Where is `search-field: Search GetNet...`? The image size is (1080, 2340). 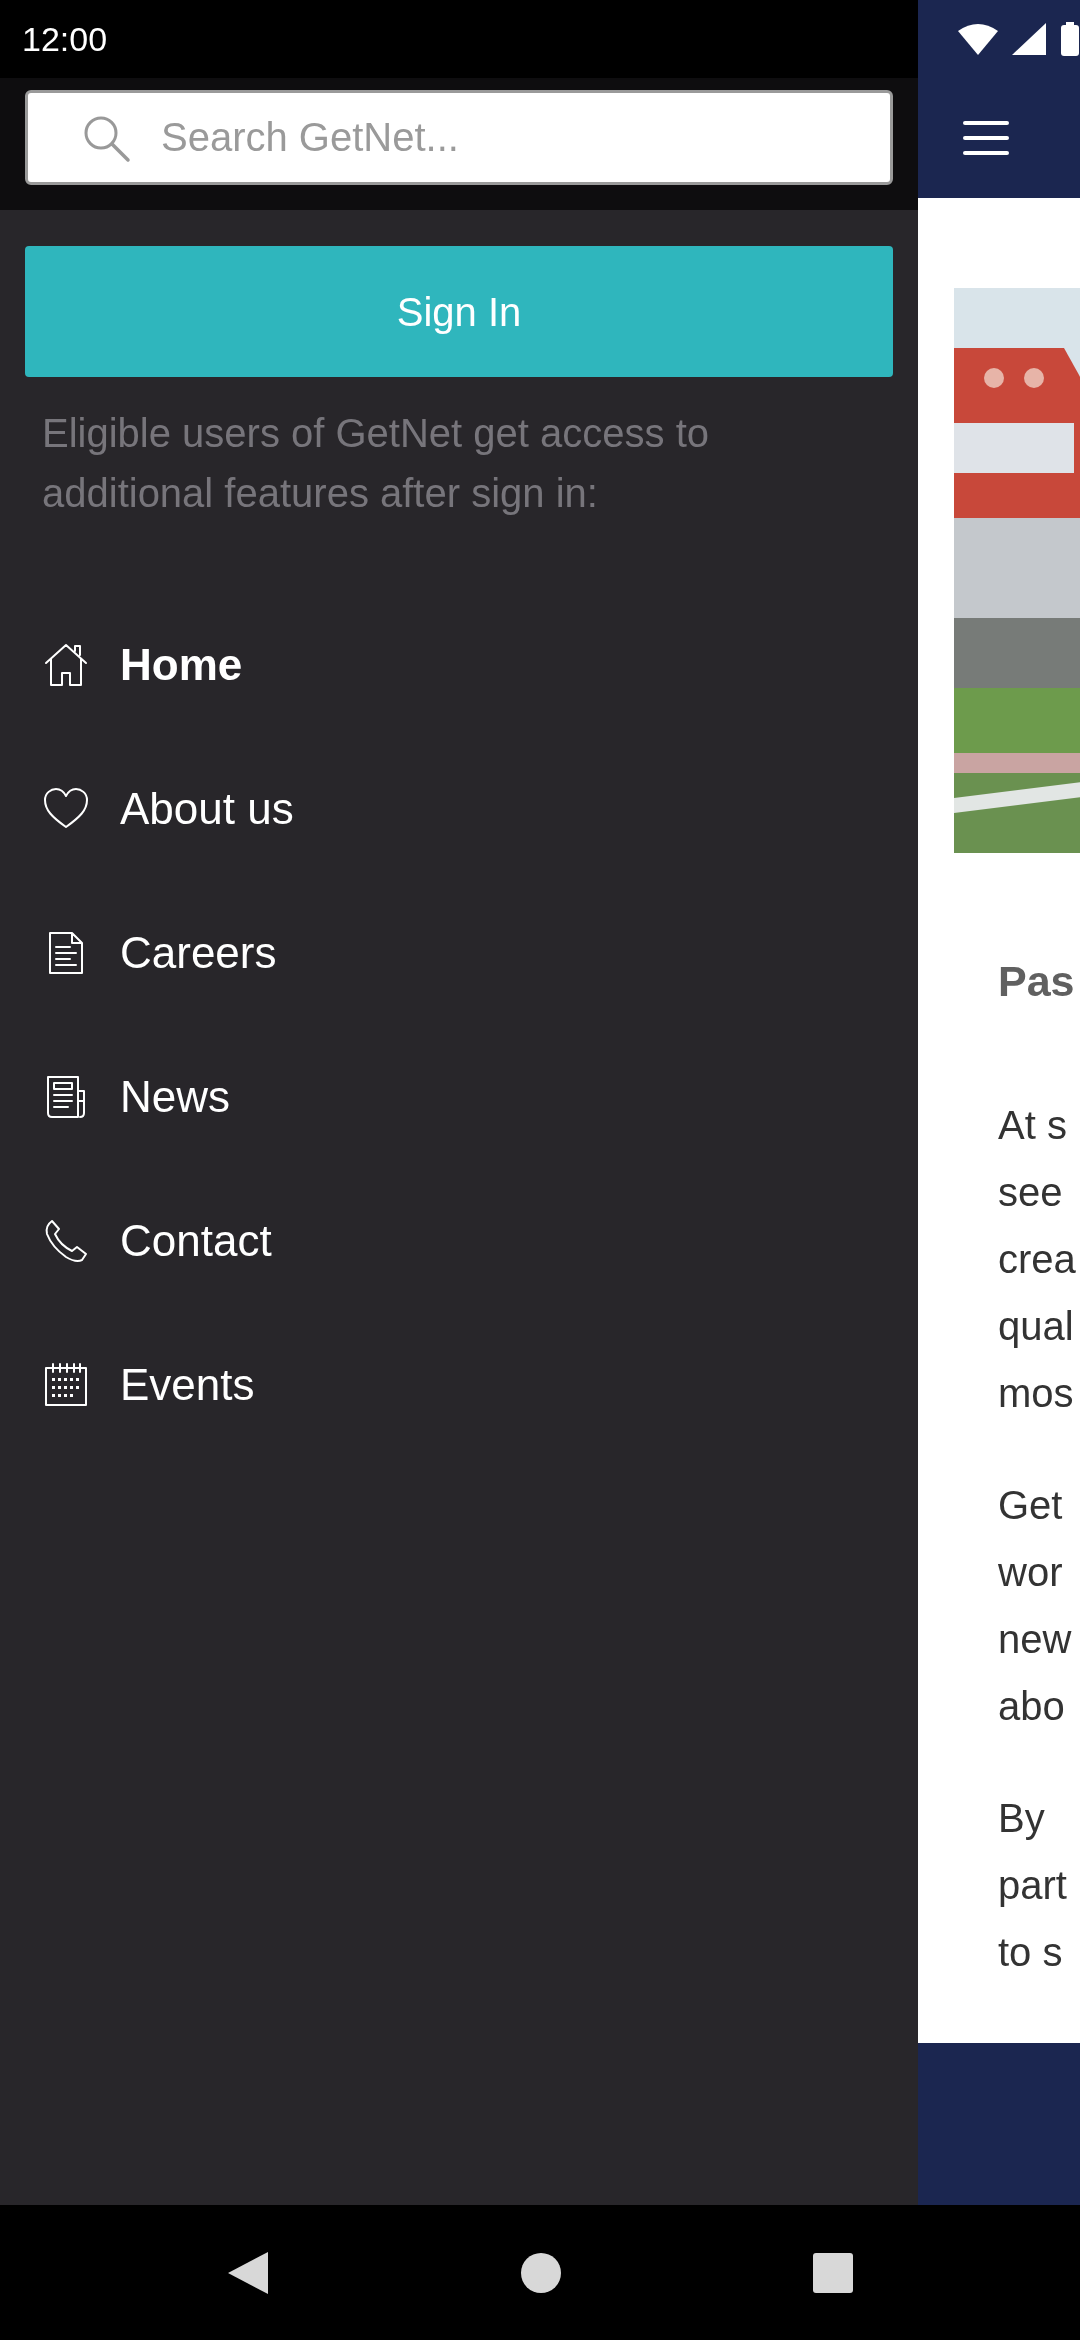
search-field: Search GetNet... is located at coordinates (459, 137).